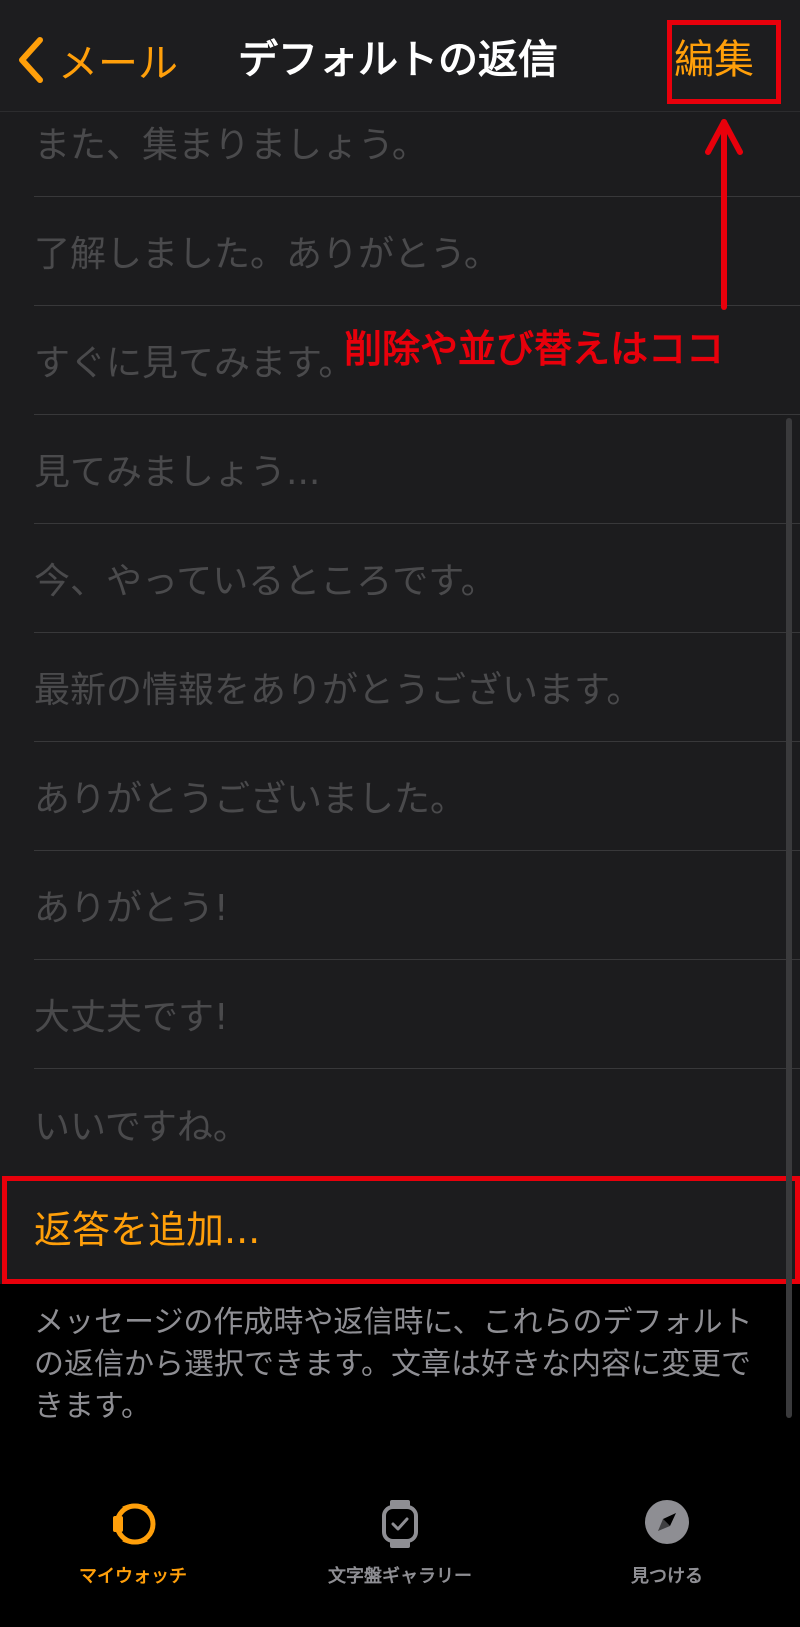  Describe the element at coordinates (667, 1522) in the screenshot. I see `compass-icon` at that location.